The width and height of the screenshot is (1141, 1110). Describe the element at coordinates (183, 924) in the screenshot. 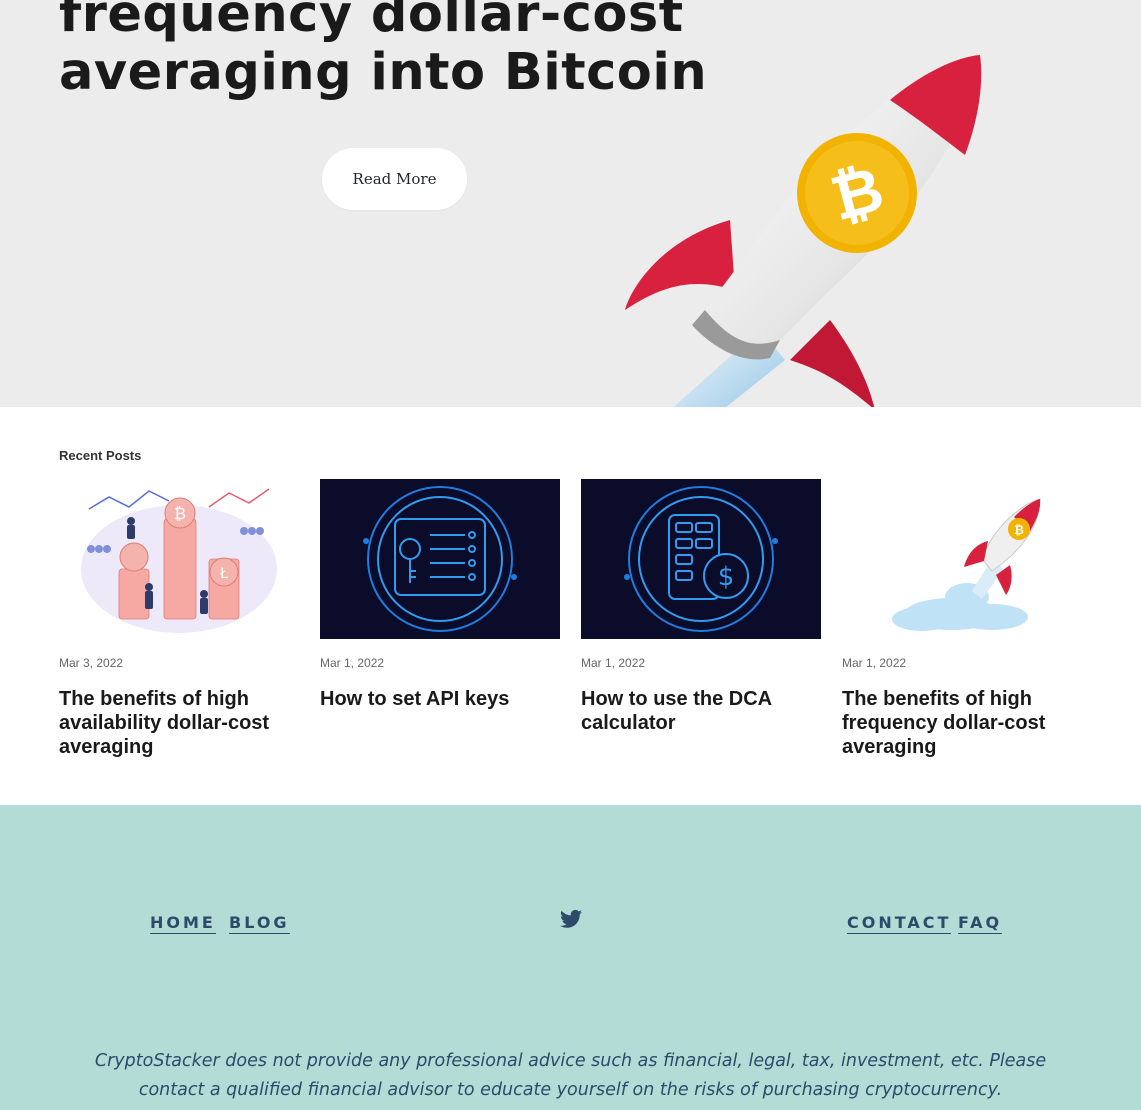

I see `footer-nav-home: HOME` at that location.